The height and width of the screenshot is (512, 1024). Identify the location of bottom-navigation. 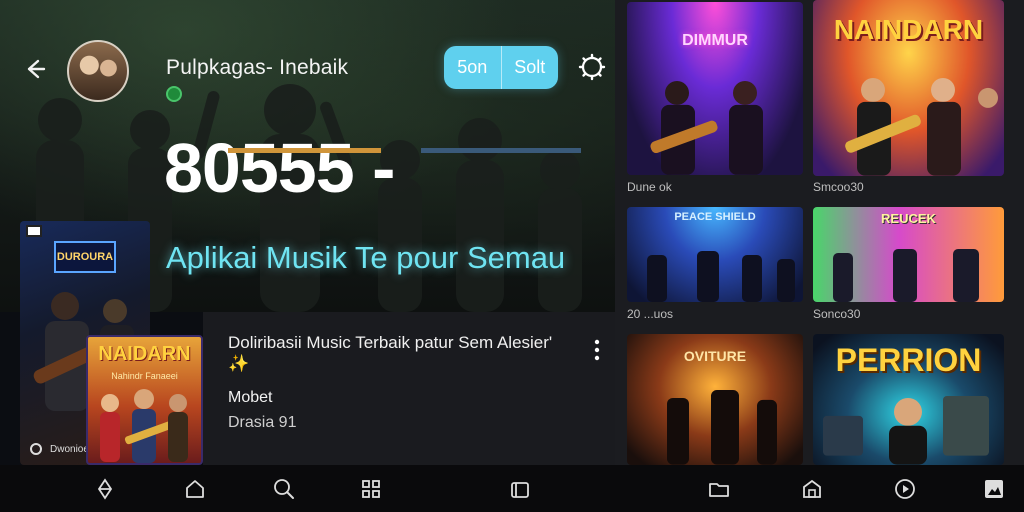
(512, 488).